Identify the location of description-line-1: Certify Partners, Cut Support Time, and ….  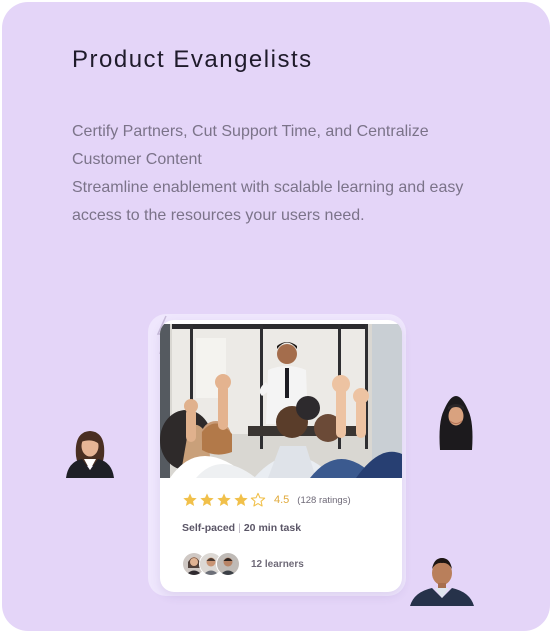
(250, 145).